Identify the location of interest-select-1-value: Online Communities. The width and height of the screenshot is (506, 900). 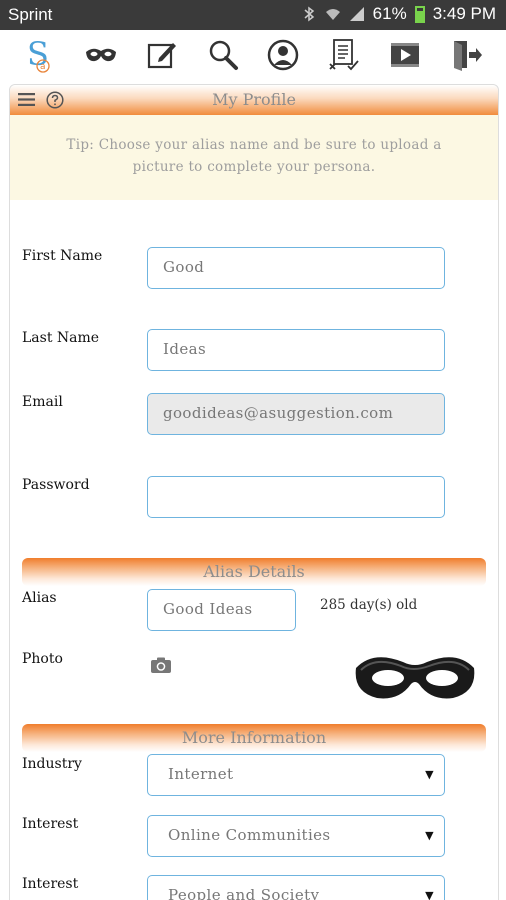
(249, 835).